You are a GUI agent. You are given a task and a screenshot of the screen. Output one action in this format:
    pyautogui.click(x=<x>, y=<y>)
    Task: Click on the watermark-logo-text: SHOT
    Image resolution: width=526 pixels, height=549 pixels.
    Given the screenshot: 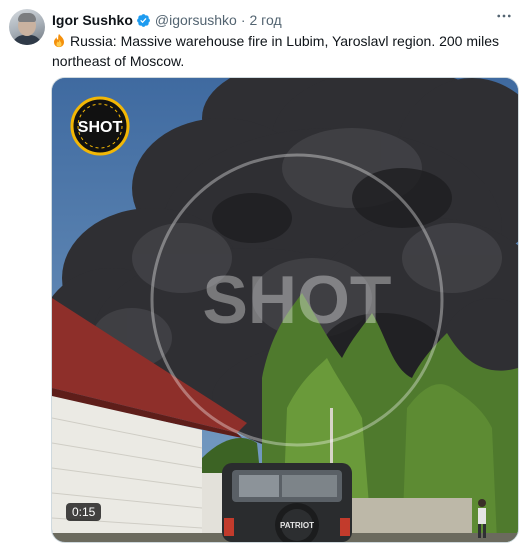 What is the action you would take?
    pyautogui.click(x=100, y=127)
    